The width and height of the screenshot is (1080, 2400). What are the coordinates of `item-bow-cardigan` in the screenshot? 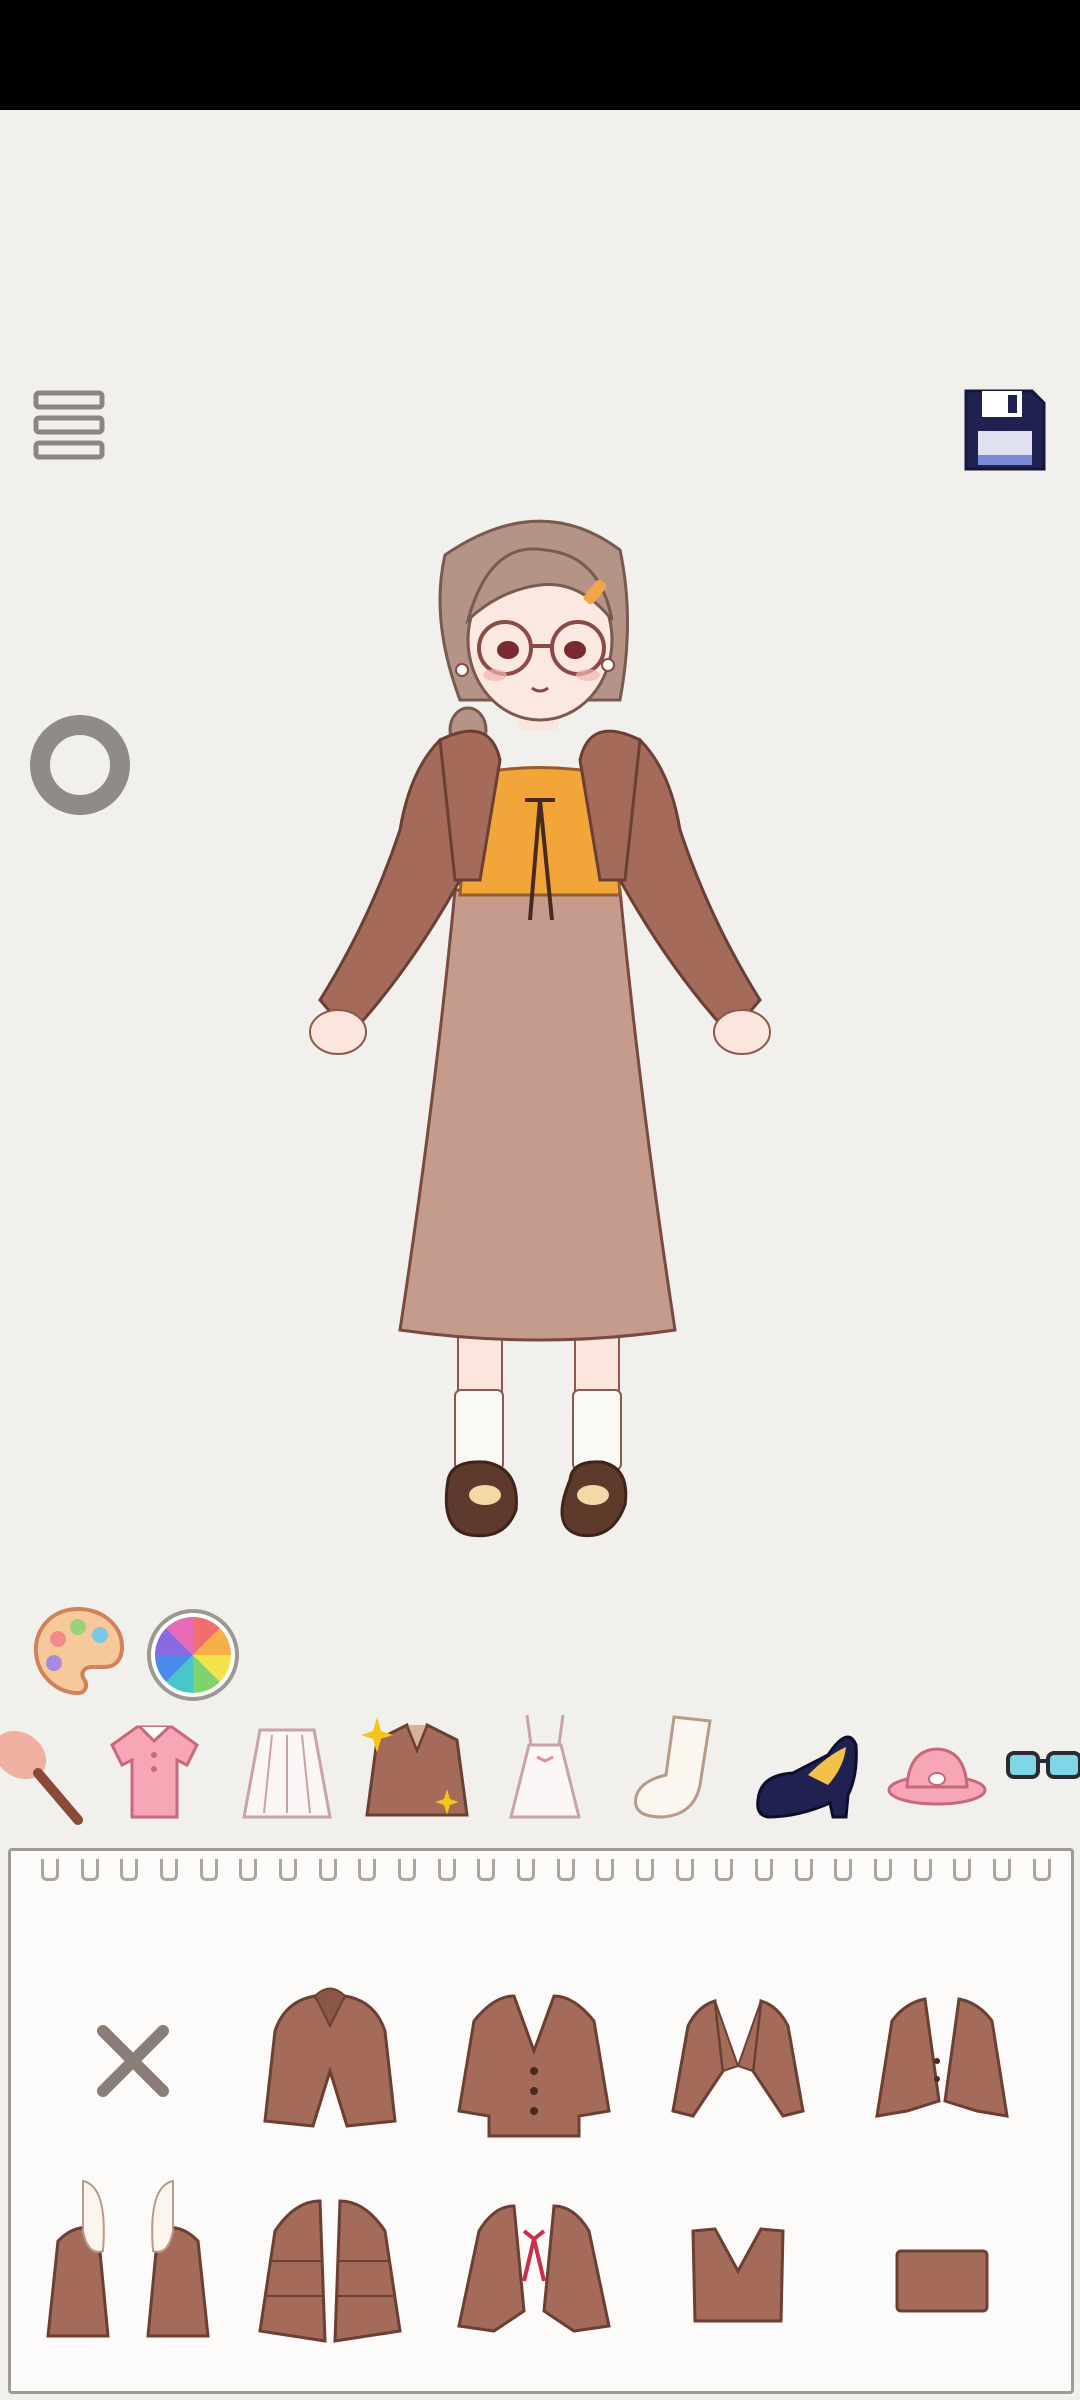 It's located at (534, 2261).